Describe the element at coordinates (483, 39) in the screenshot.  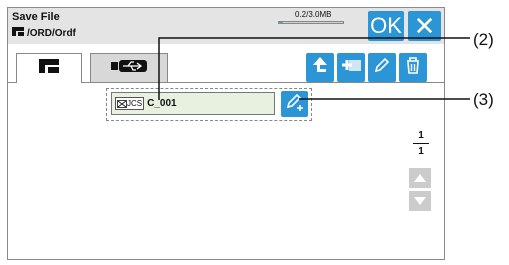
I see `callout-2: (2)` at that location.